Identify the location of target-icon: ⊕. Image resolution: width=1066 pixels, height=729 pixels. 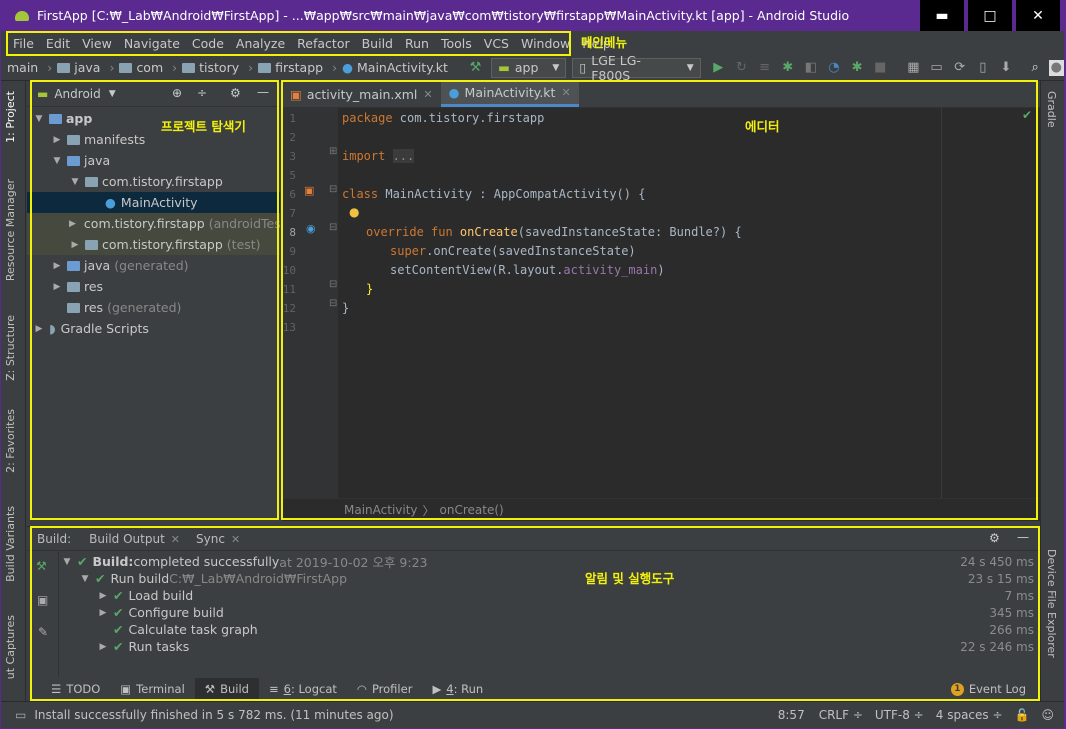
(177, 93).